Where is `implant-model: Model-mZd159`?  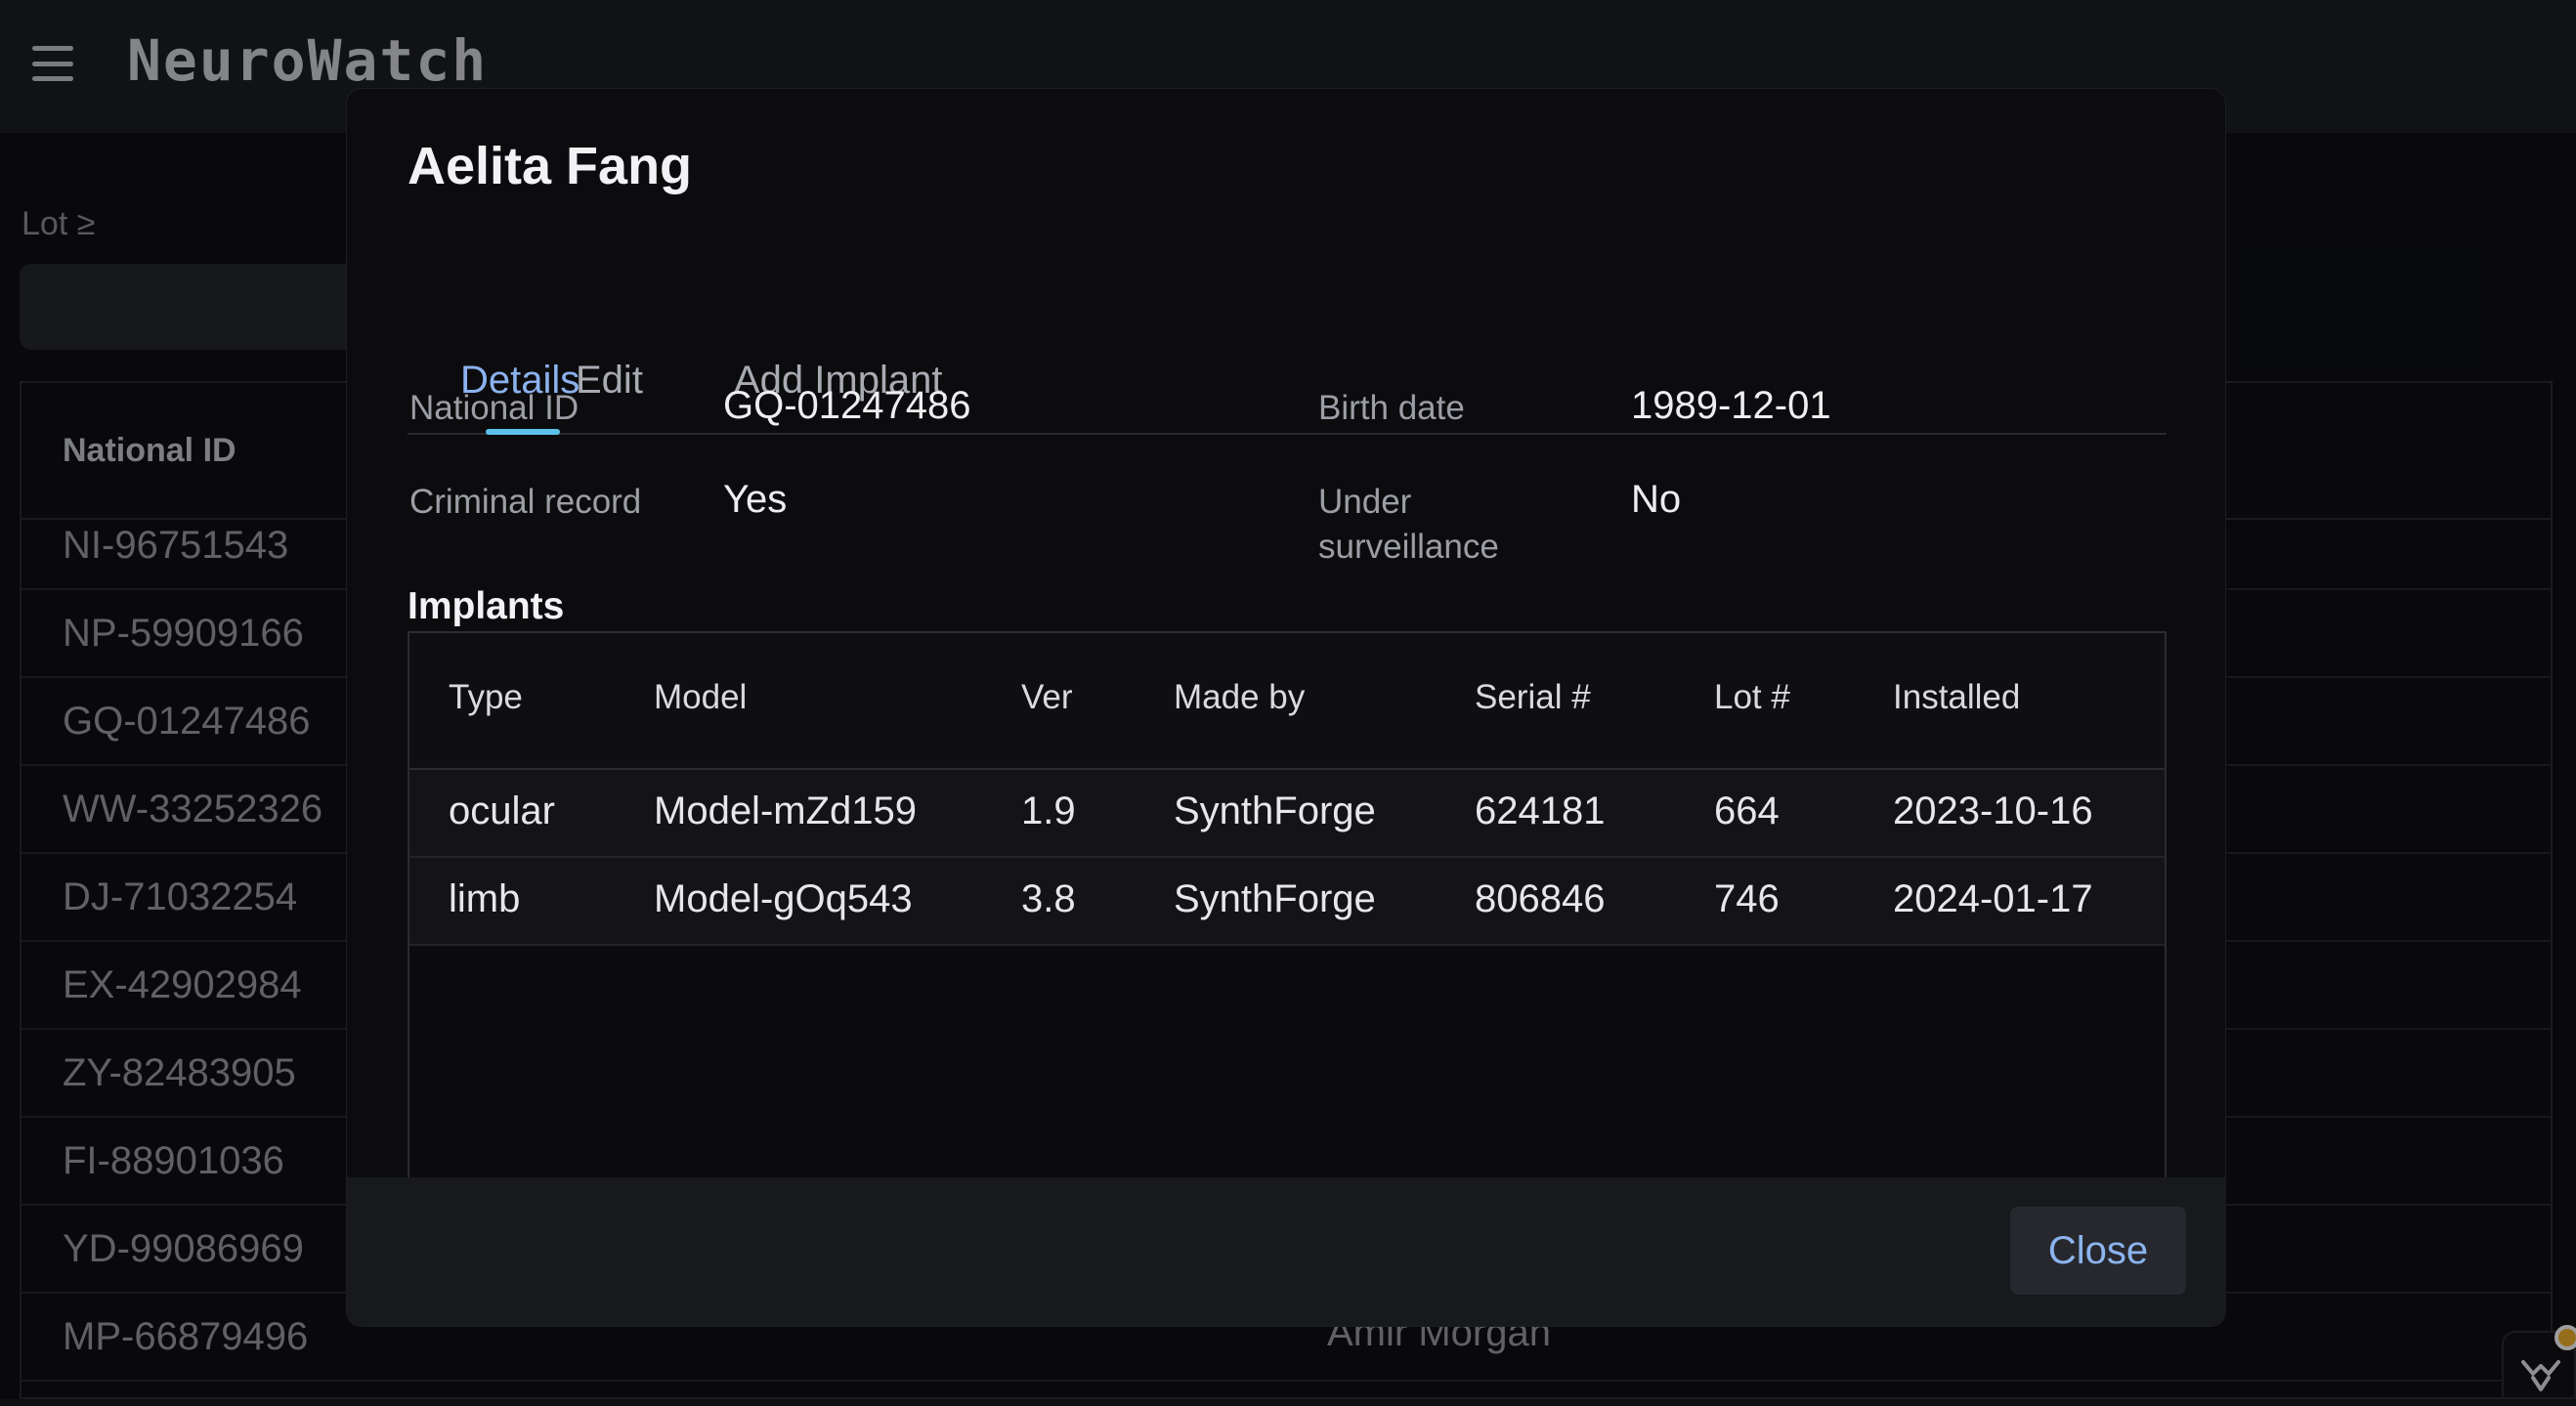
implant-model: Model-mZd159 is located at coordinates (786, 810).